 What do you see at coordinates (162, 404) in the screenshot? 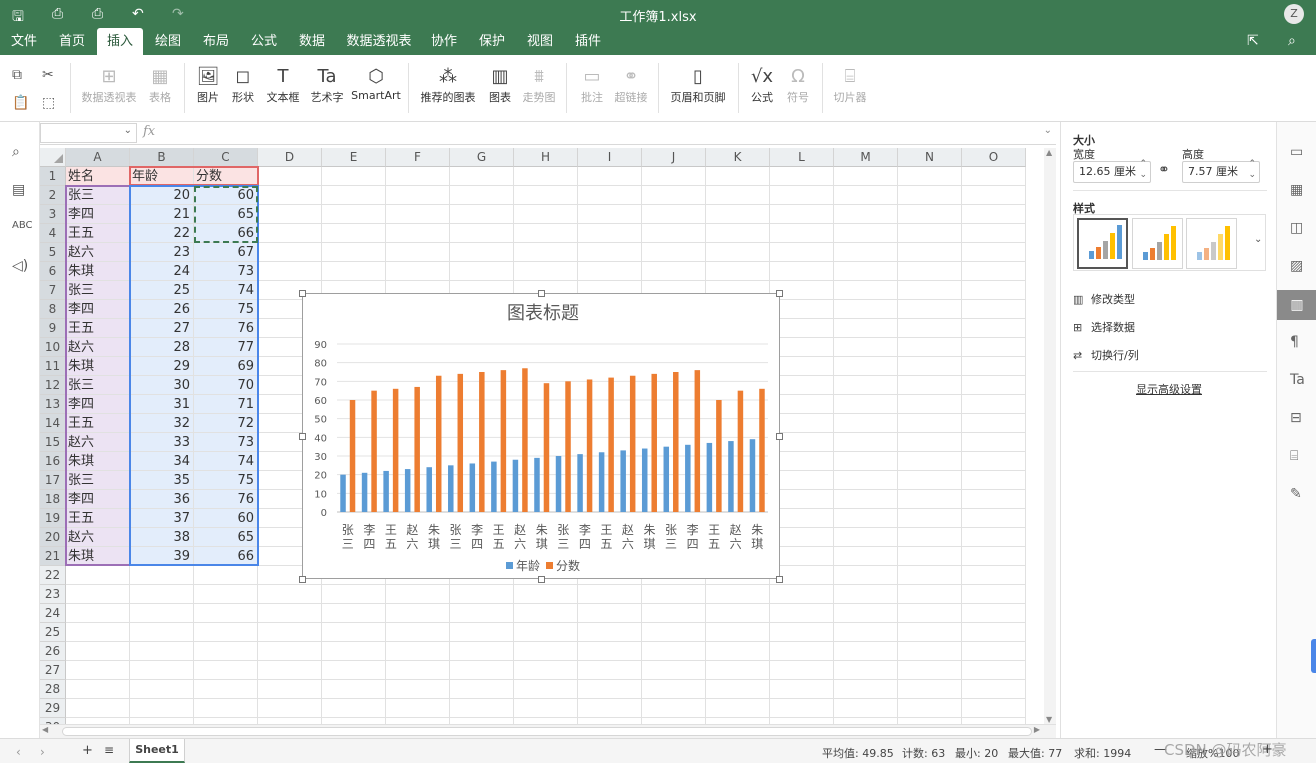
I see `table-cell: 31` at bounding box center [162, 404].